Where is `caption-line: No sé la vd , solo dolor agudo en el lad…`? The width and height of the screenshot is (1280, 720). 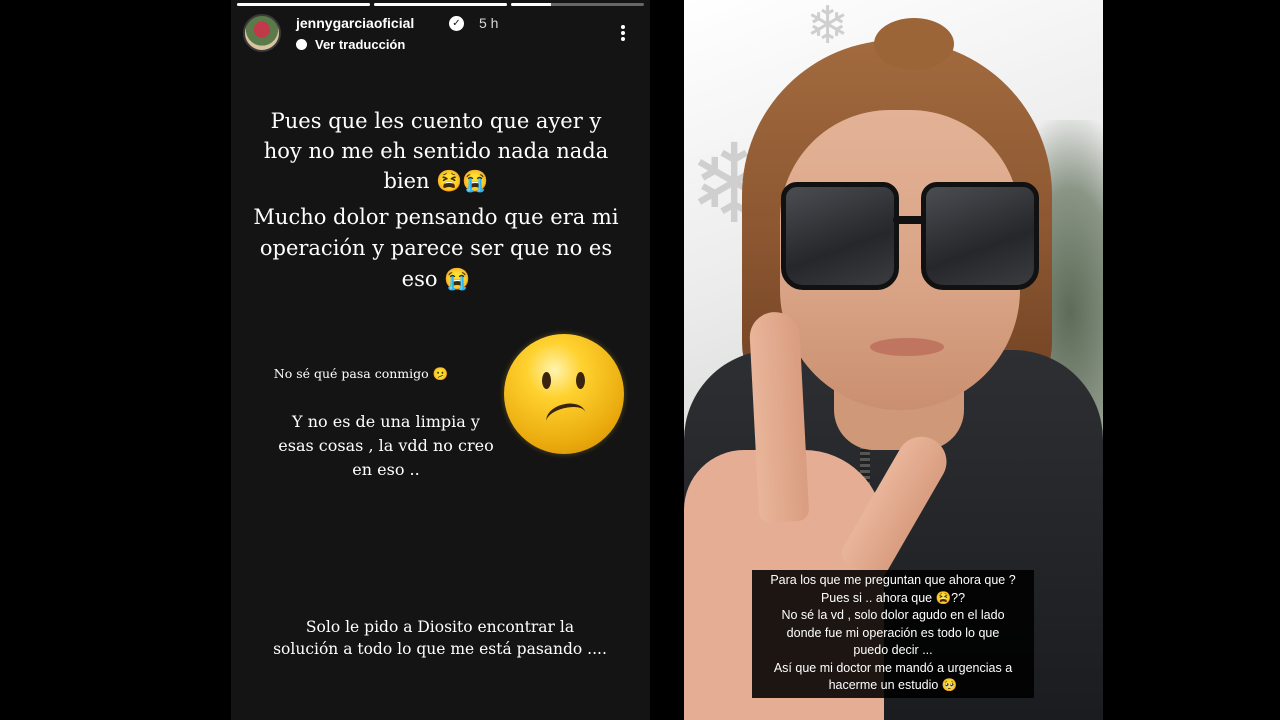 caption-line: No sé la vd , solo dolor agudo en el lad… is located at coordinates (893, 615).